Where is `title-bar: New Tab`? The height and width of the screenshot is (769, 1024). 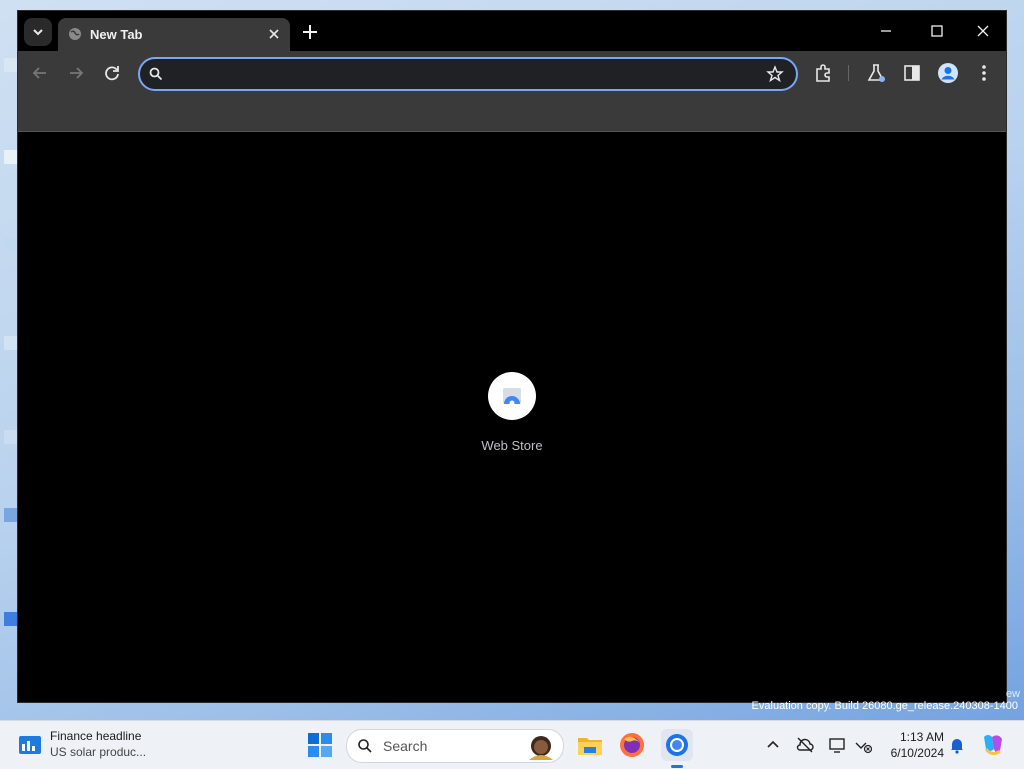 title-bar: New Tab is located at coordinates (512, 31).